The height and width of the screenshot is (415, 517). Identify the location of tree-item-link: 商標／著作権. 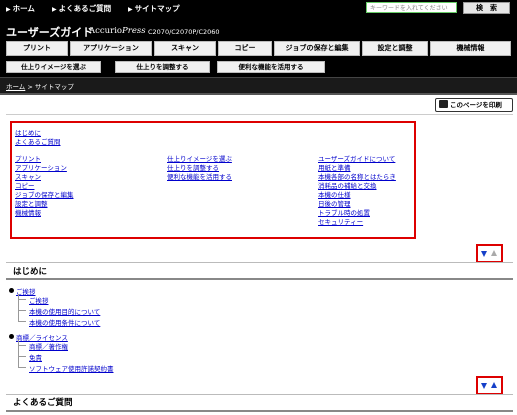
(48, 346).